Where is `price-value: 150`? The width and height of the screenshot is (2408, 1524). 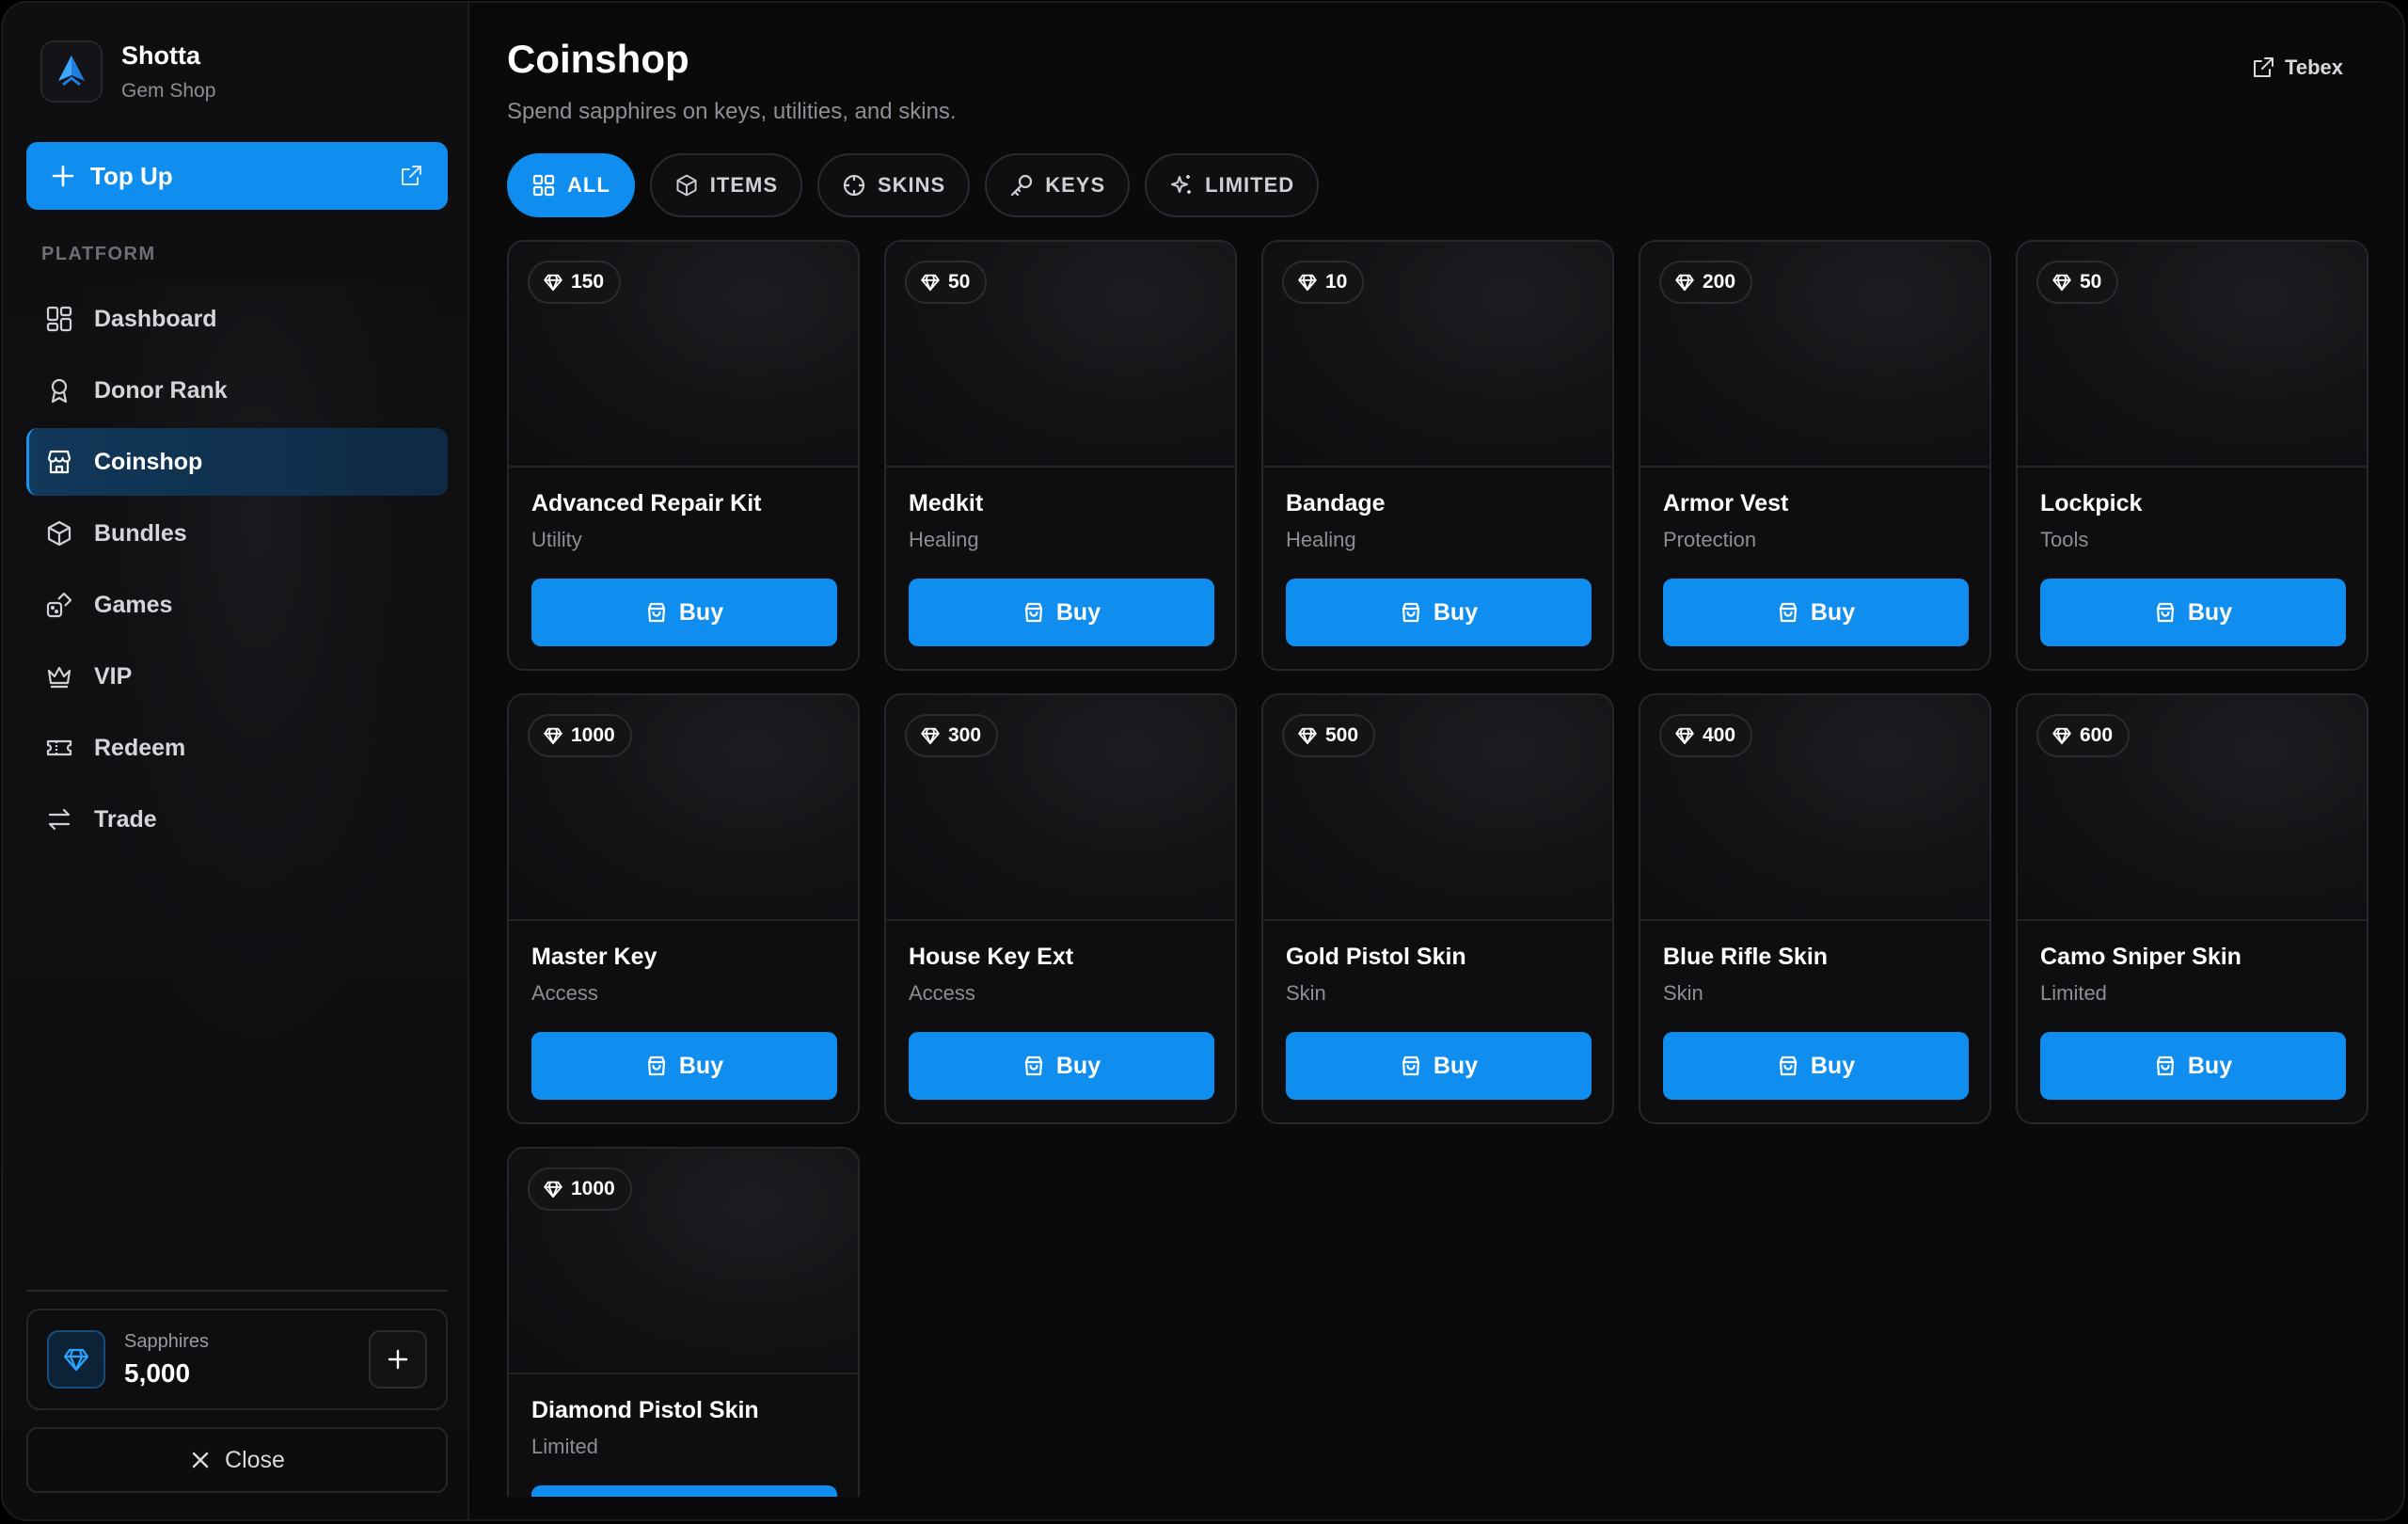
price-value: 150 is located at coordinates (588, 282).